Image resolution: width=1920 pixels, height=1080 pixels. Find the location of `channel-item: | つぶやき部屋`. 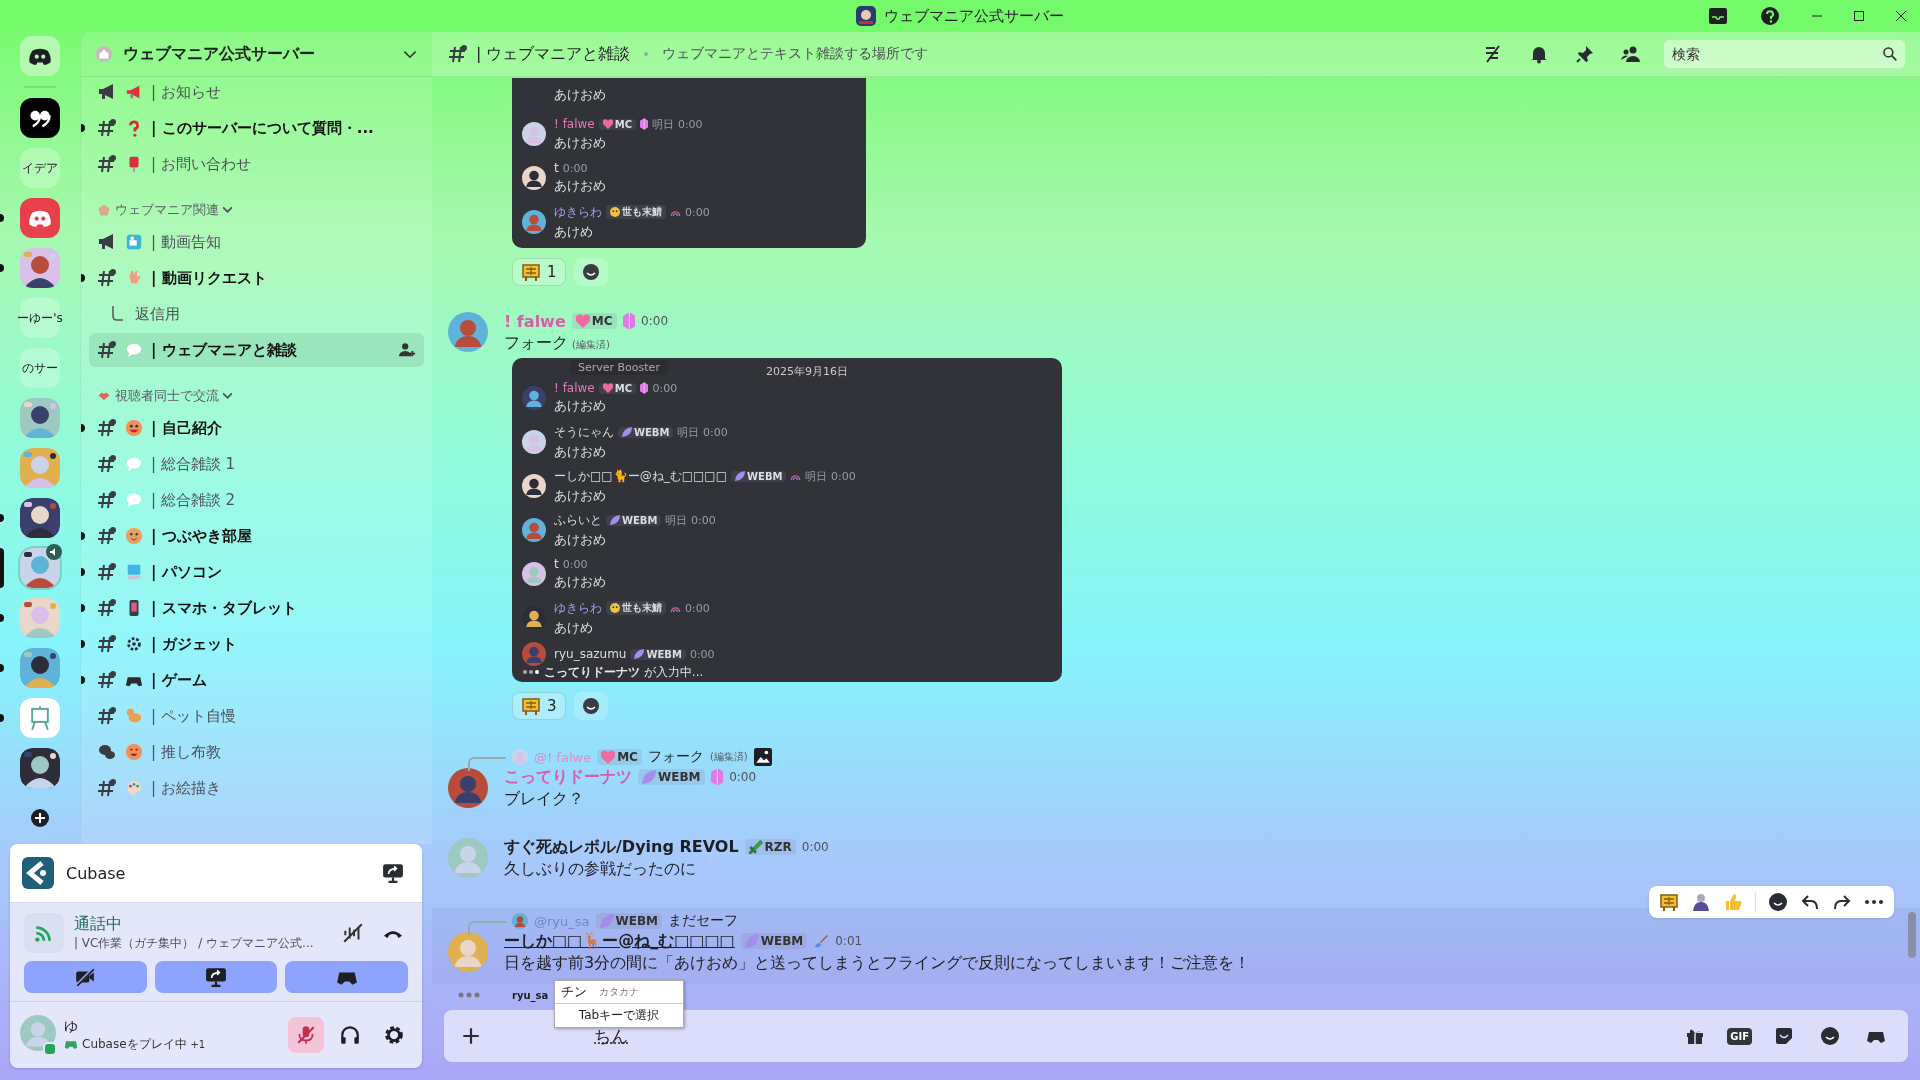

channel-item: | つぶやき部屋 is located at coordinates (256, 536).